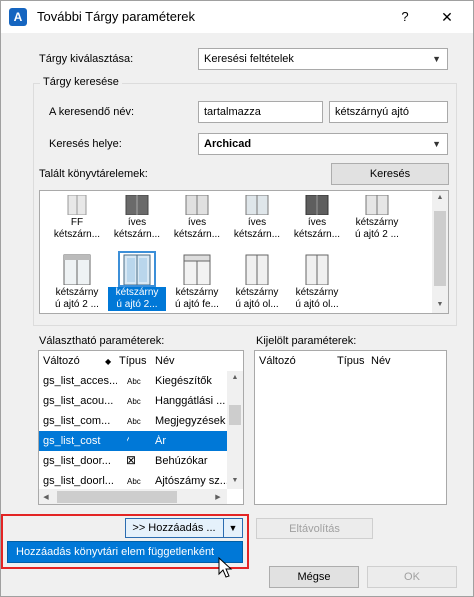 The image size is (474, 597). What do you see at coordinates (133, 421) in the screenshot?
I see `table-row: gs_list_com... Abc Megjegyzések` at bounding box center [133, 421].